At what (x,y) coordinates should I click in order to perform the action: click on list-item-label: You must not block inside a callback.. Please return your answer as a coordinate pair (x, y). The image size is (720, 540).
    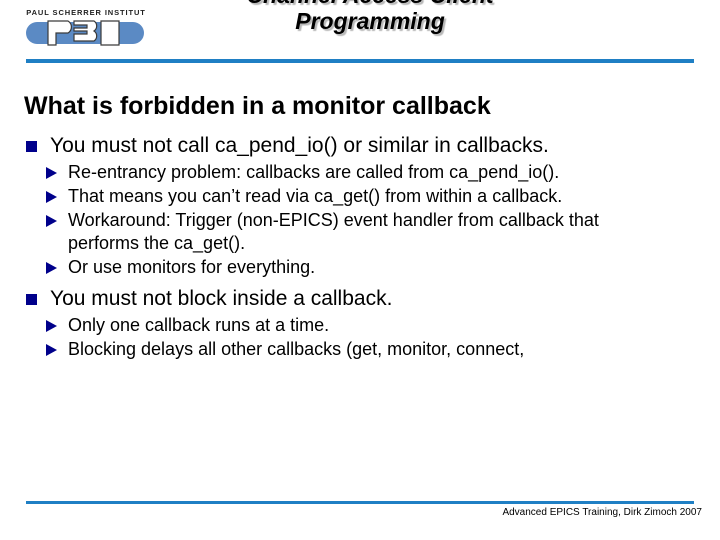
    Looking at the image, I should click on (221, 298).